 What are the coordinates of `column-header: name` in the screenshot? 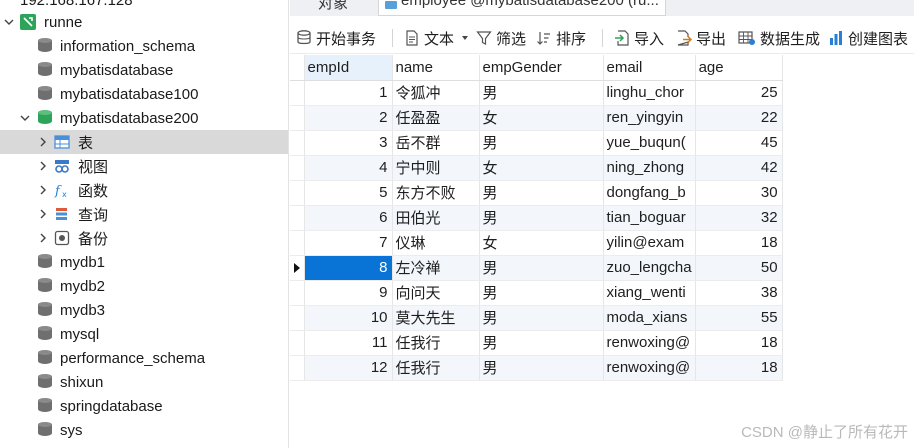 It's located at (436, 68).